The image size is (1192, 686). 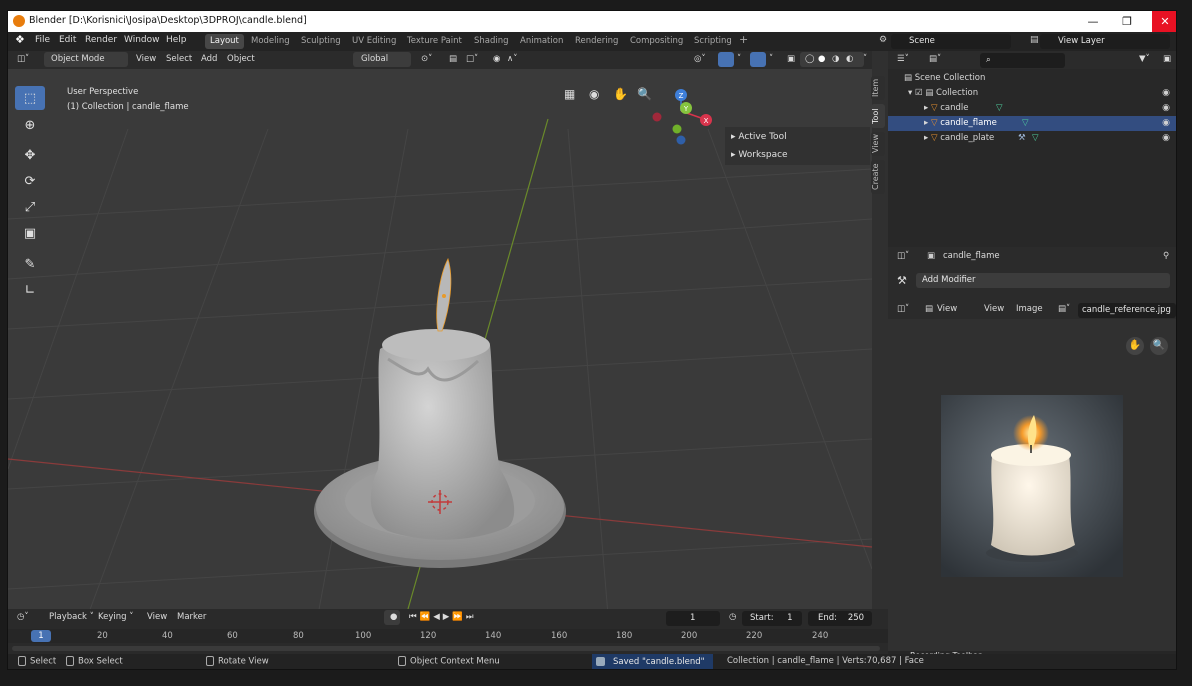 What do you see at coordinates (41, 636) in the screenshot?
I see `playhead: 1` at bounding box center [41, 636].